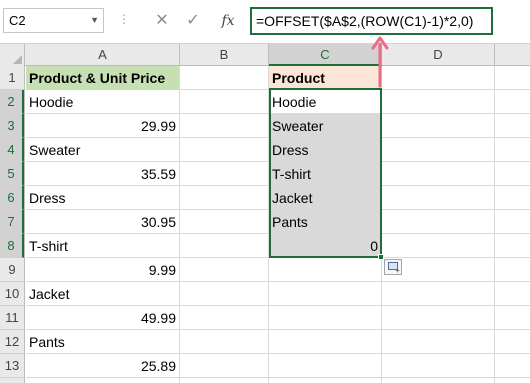  Describe the element at coordinates (12, 294) in the screenshot. I see `row-header-10: 10` at that location.